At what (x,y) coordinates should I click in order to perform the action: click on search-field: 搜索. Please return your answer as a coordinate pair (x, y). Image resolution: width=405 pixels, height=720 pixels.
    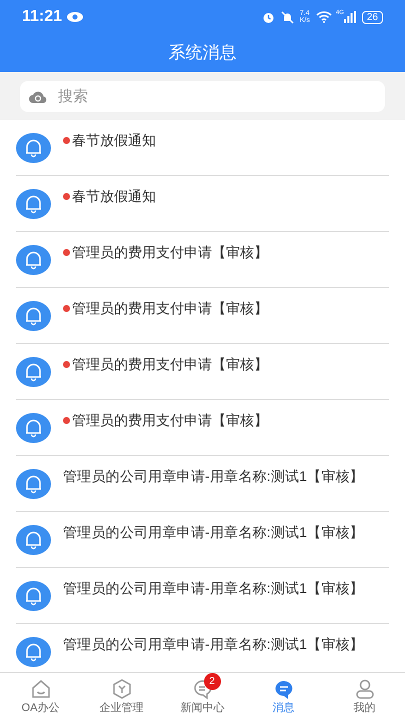
    Looking at the image, I should click on (202, 96).